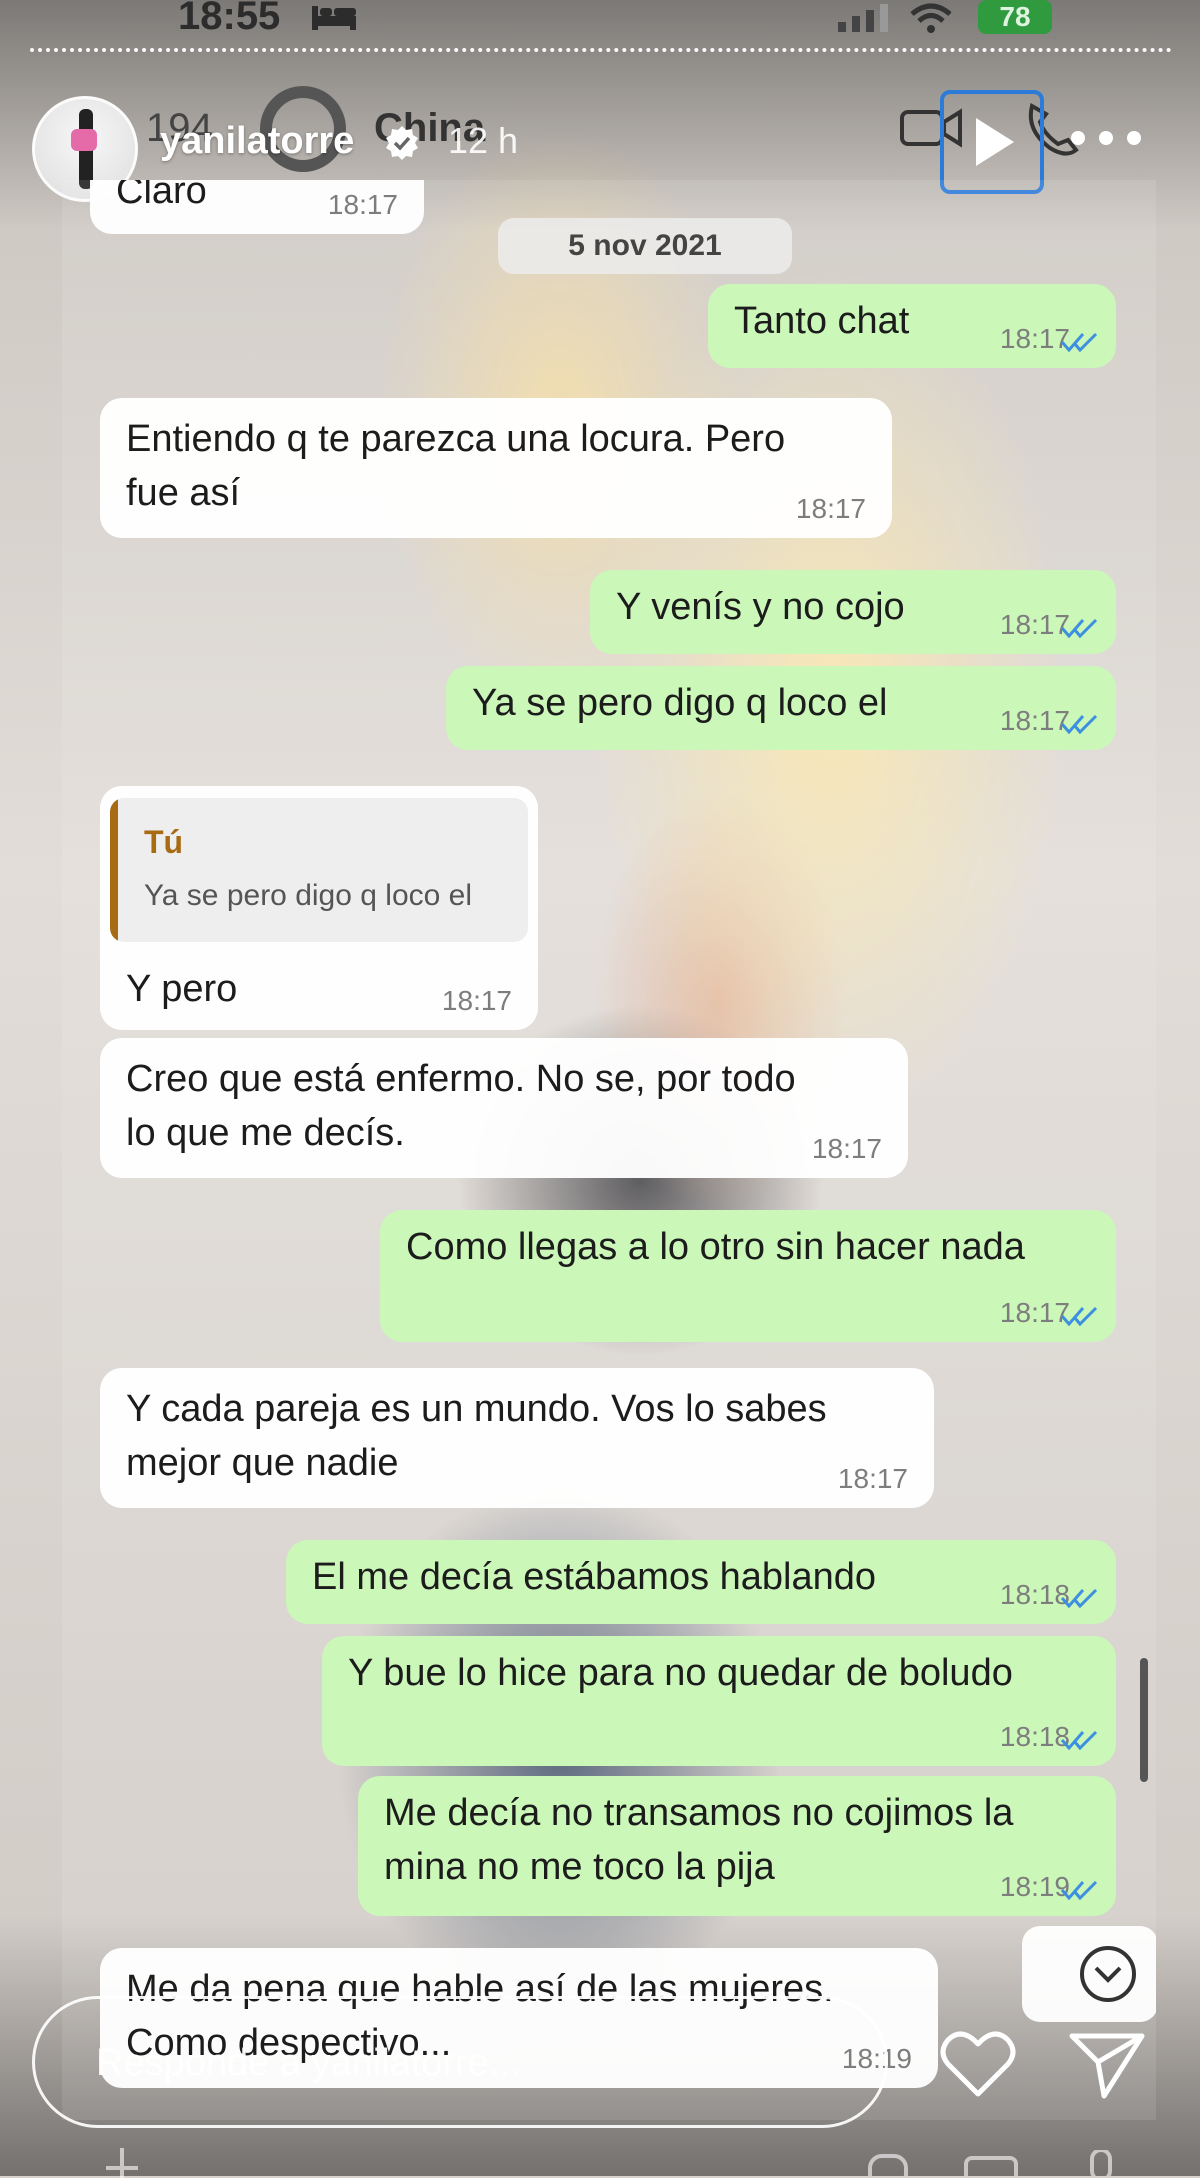  I want to click on scrollbar, so click(1144, 1720).